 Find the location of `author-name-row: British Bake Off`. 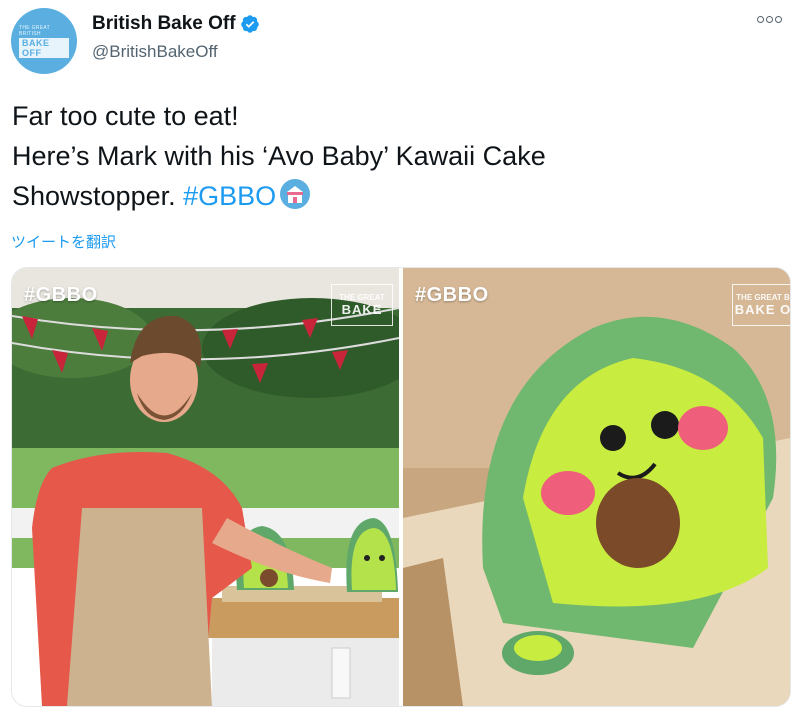

author-name-row: British Bake Off is located at coordinates (176, 24).